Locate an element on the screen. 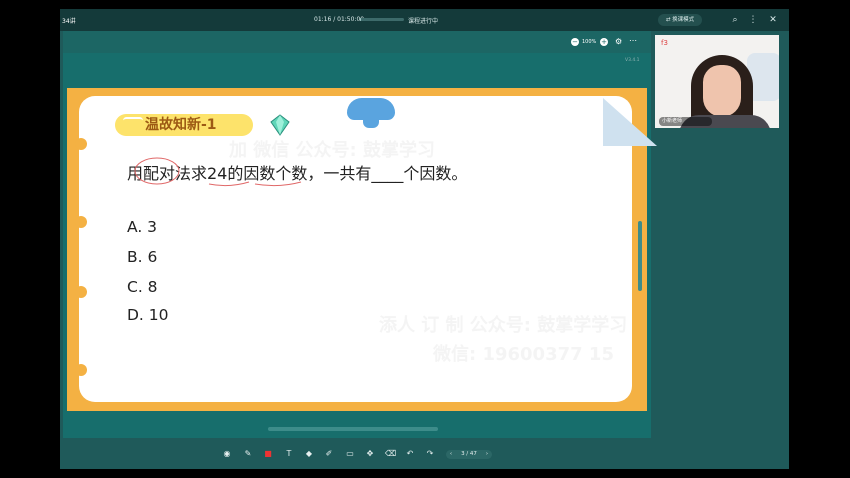 The width and height of the screenshot is (850, 478). tag-icon: ◆ is located at coordinates (309, 454).